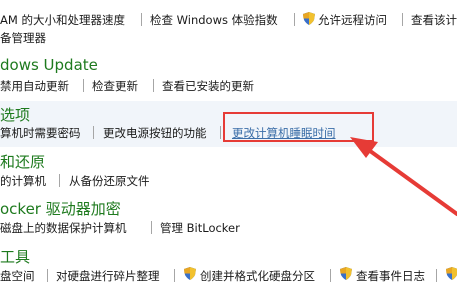  I want to click on link-ram-processor: AM 的大小和处理器速度, so click(62, 20).